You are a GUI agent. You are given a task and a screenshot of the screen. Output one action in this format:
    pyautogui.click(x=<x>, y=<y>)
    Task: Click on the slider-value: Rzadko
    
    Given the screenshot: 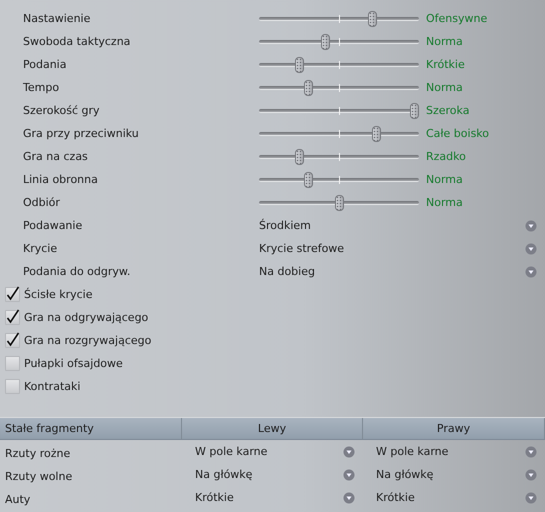 What is the action you would take?
    pyautogui.click(x=446, y=156)
    